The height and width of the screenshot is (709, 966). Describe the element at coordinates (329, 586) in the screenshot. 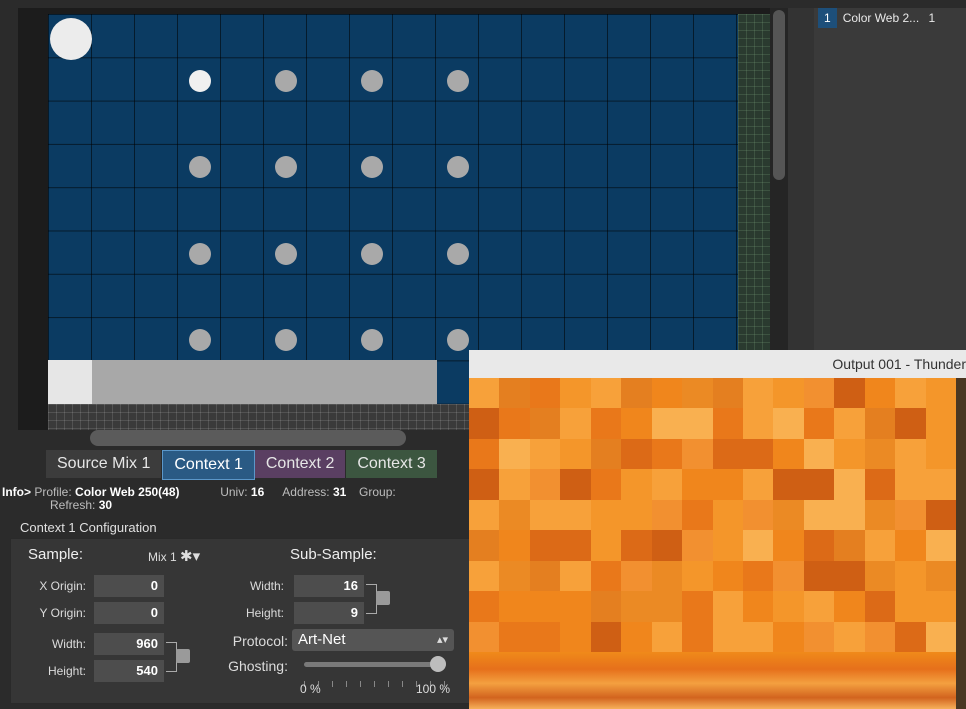

I see `subsample-width-field: 16` at that location.